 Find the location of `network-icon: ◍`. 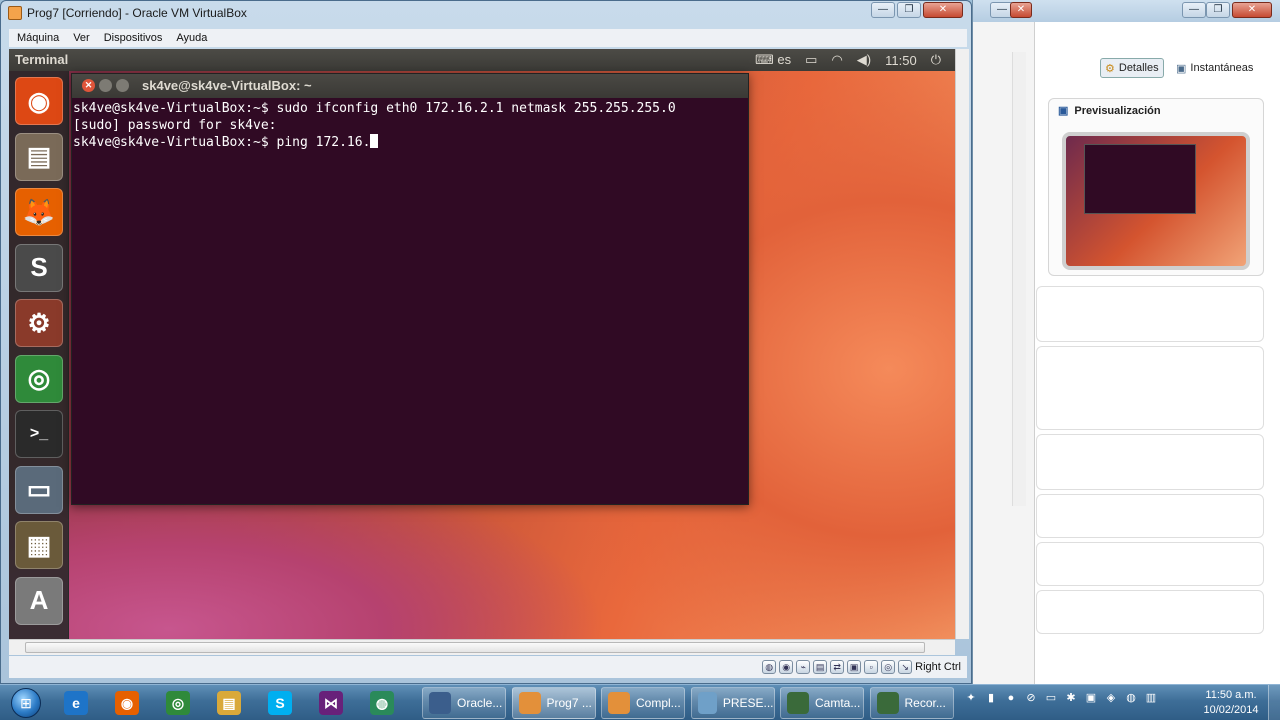

network-icon: ◍ is located at coordinates (382, 703).